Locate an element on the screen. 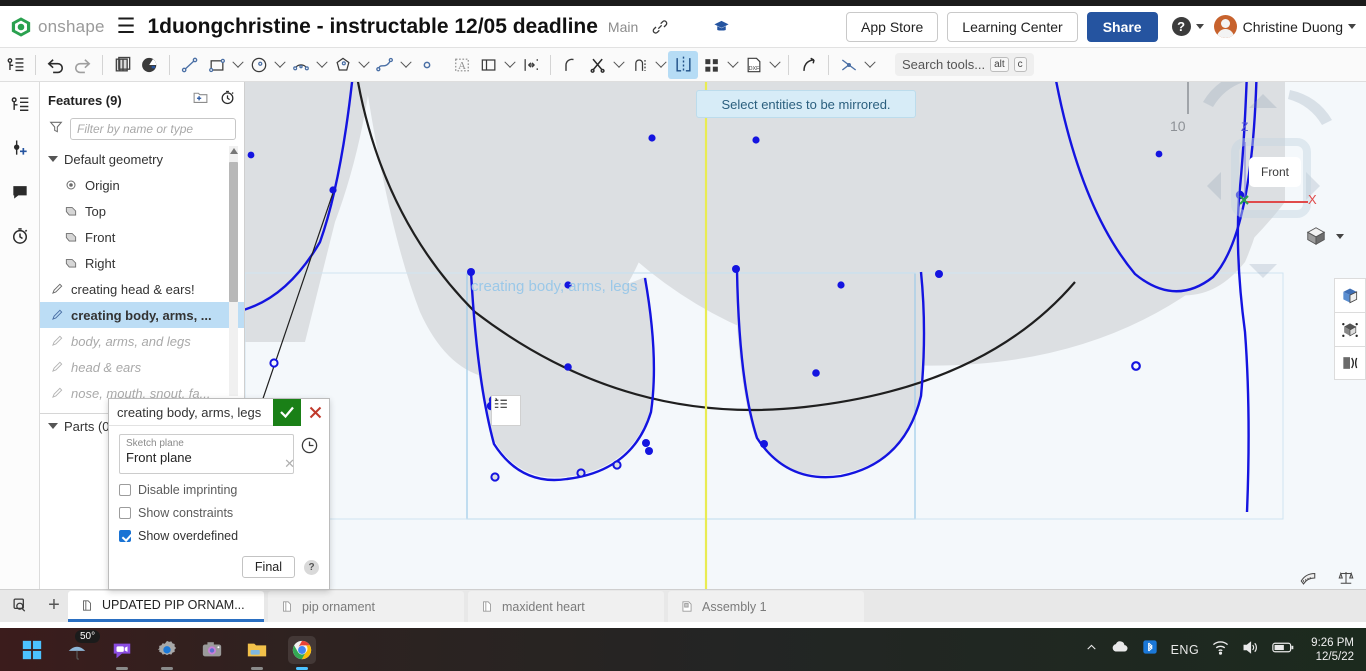 The image size is (1366, 671). transform-icon is located at coordinates (808, 65).